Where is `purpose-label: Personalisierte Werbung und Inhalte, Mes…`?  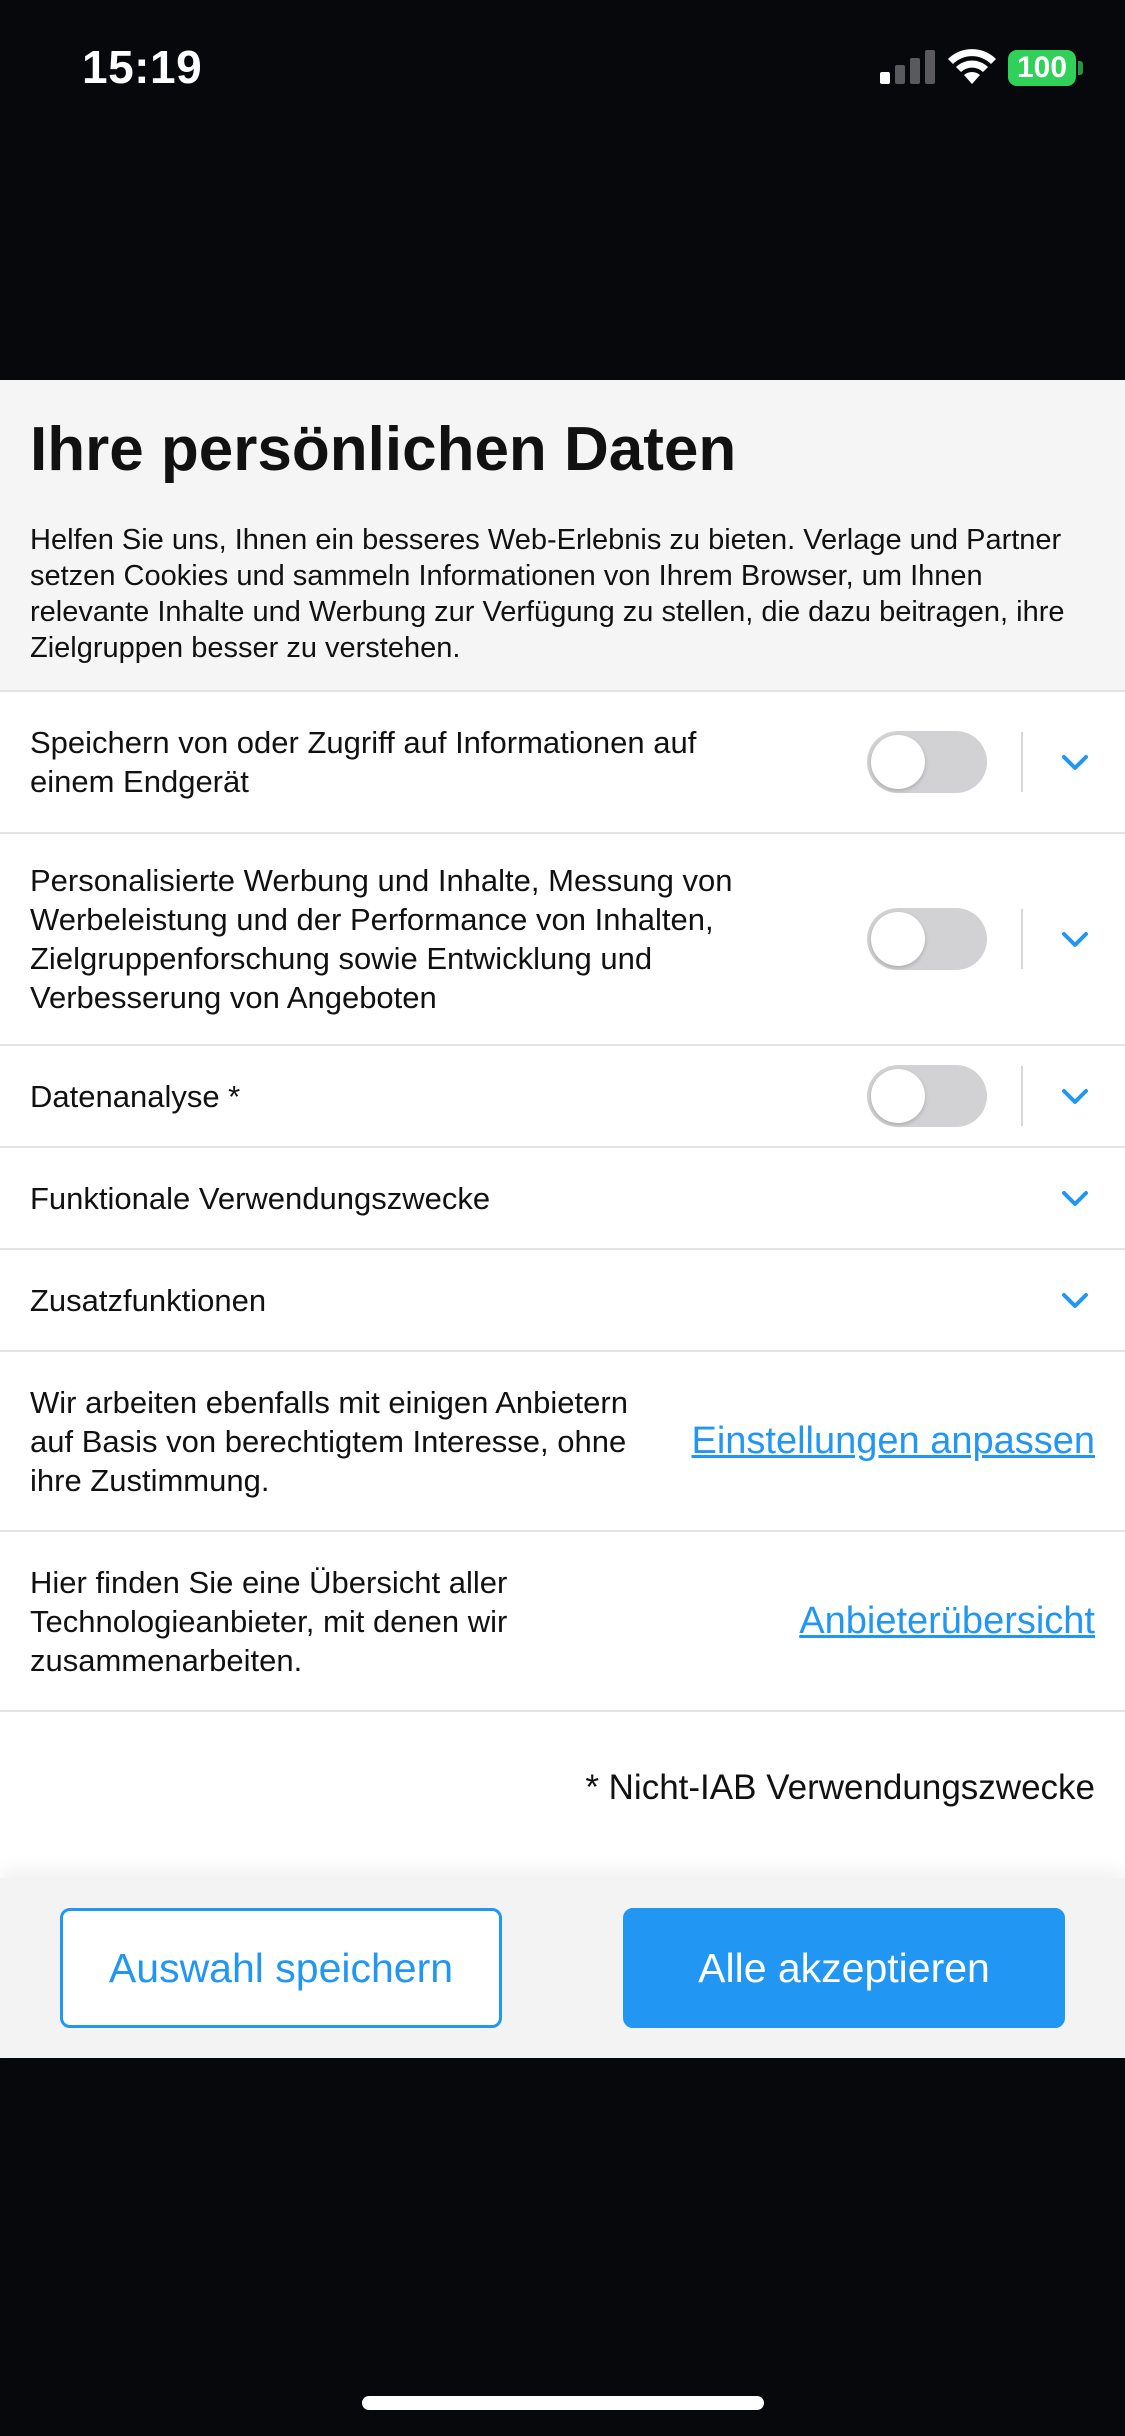 purpose-label: Personalisierte Werbung und Inhalte, Mes… is located at coordinates (381, 939).